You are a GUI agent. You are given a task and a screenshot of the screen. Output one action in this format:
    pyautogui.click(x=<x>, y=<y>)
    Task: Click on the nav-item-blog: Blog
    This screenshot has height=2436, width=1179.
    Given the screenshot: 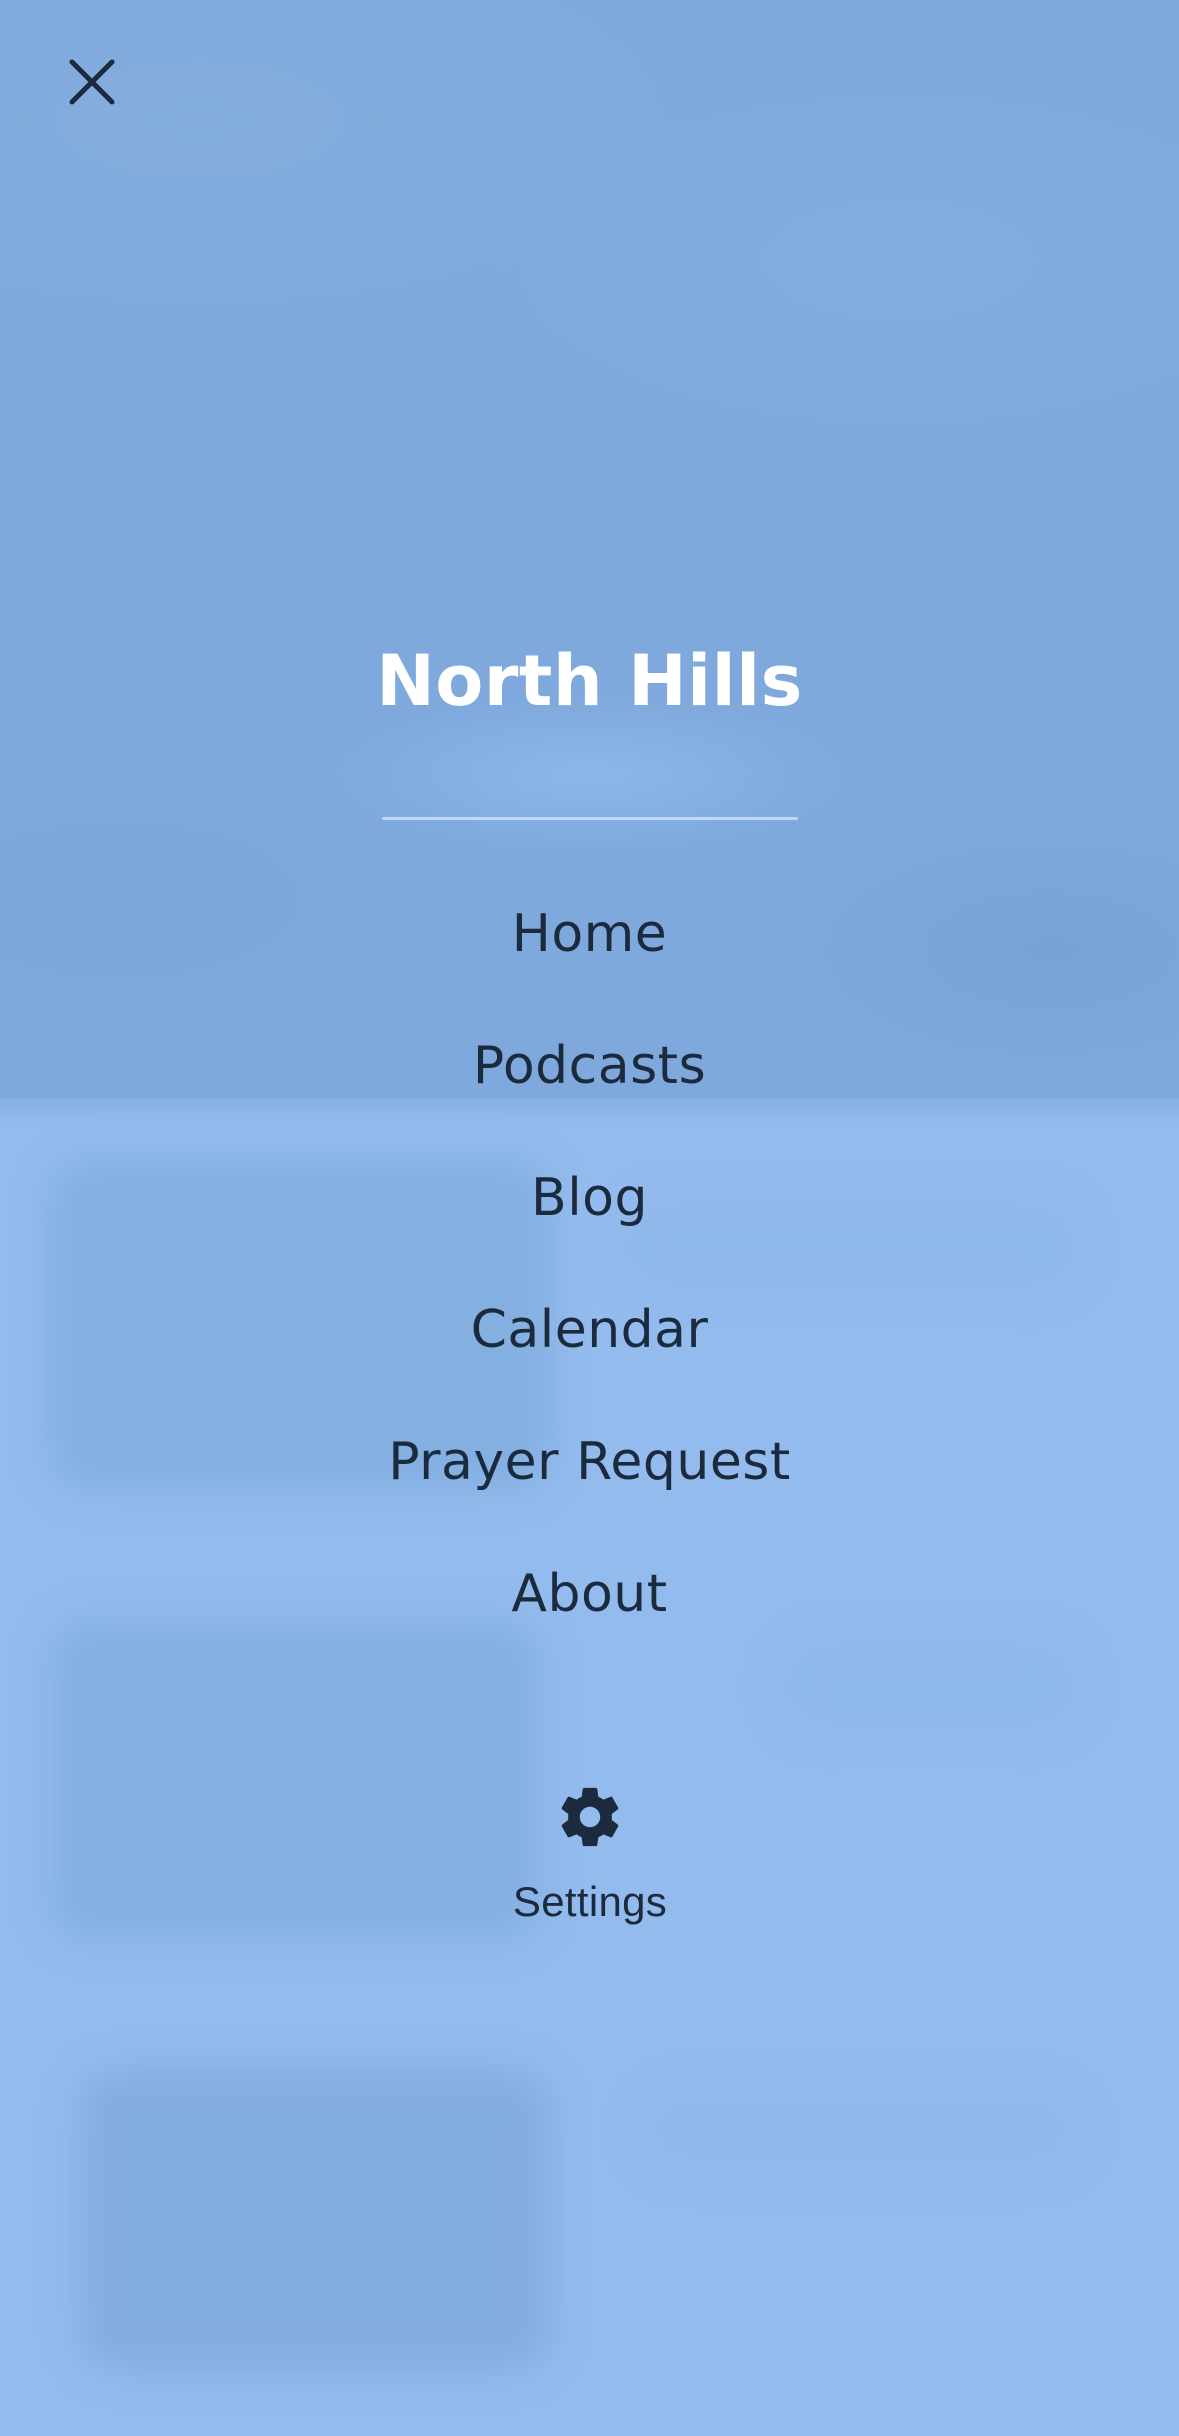 What is the action you would take?
    pyautogui.click(x=589, y=1198)
    